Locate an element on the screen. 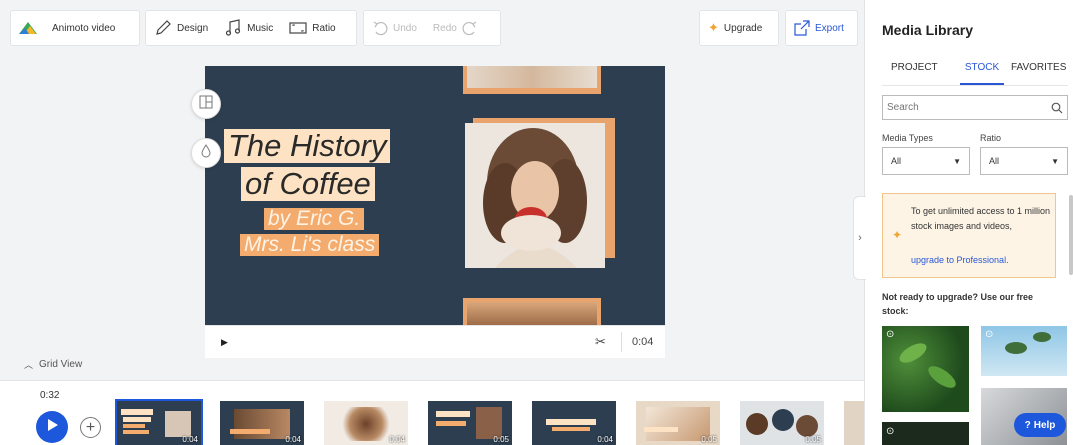  stock-video-dark: ⊙ is located at coordinates (925, 433).